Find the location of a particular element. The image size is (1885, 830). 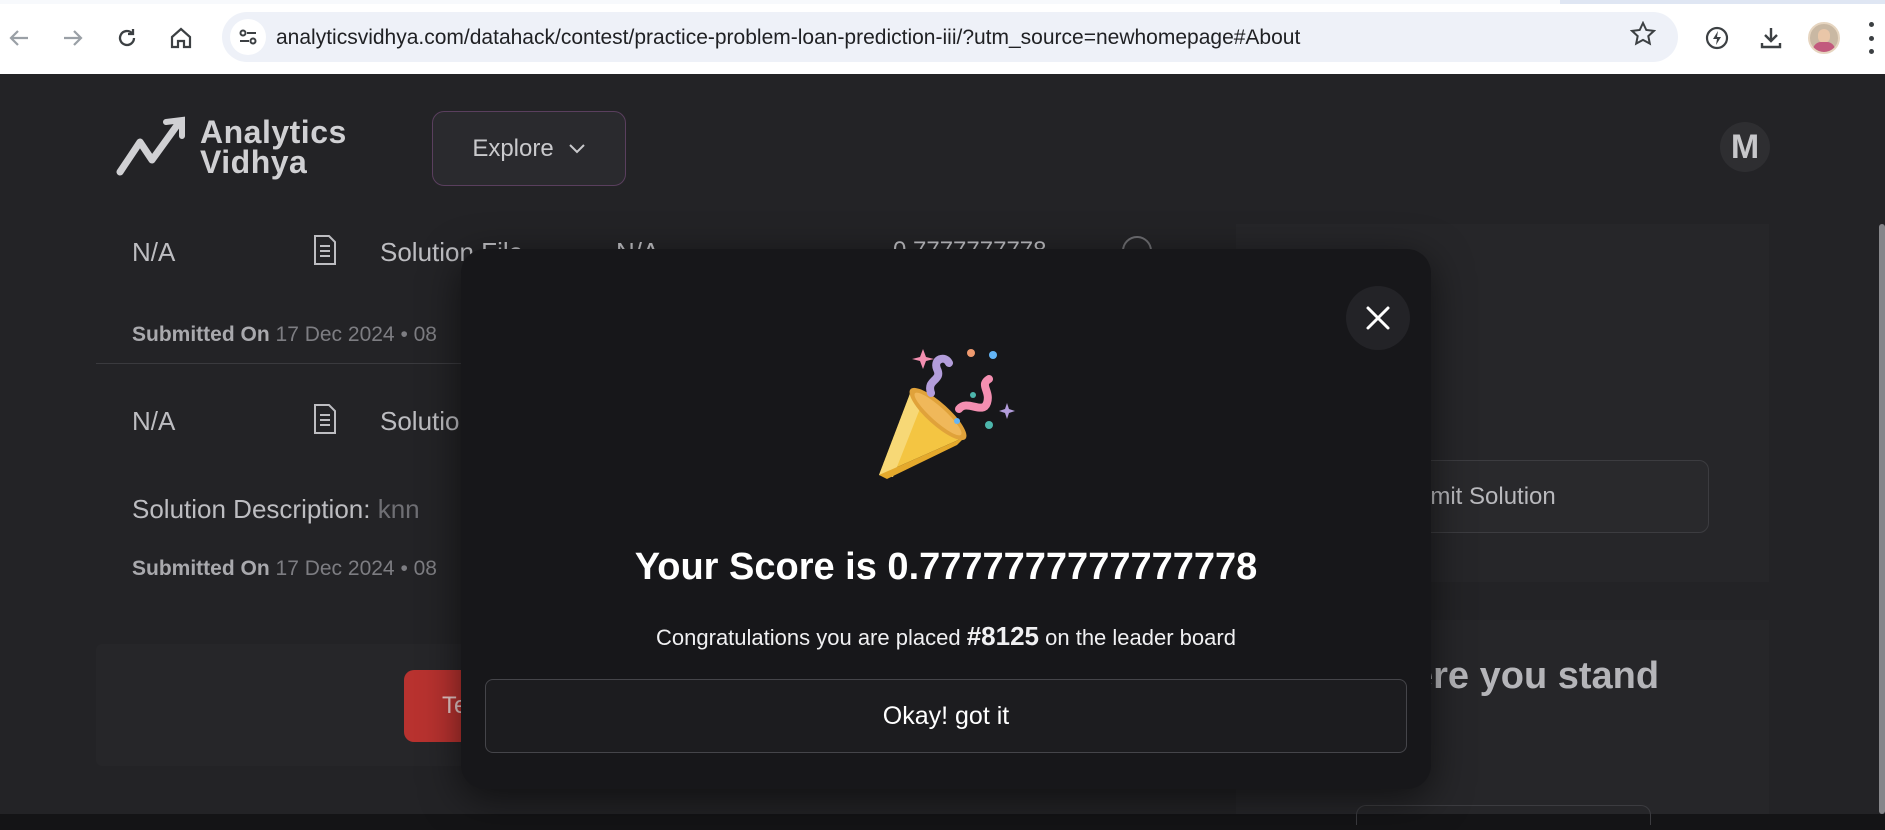

explore-label: Explore is located at coordinates (513, 148).